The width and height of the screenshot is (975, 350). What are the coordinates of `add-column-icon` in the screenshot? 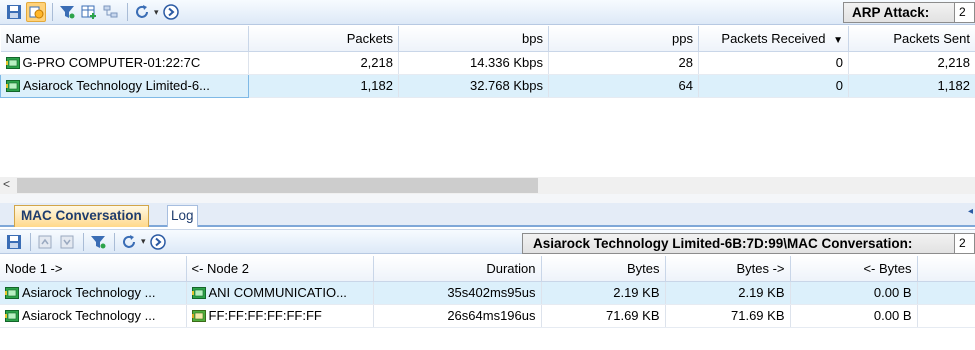 It's located at (89, 12).